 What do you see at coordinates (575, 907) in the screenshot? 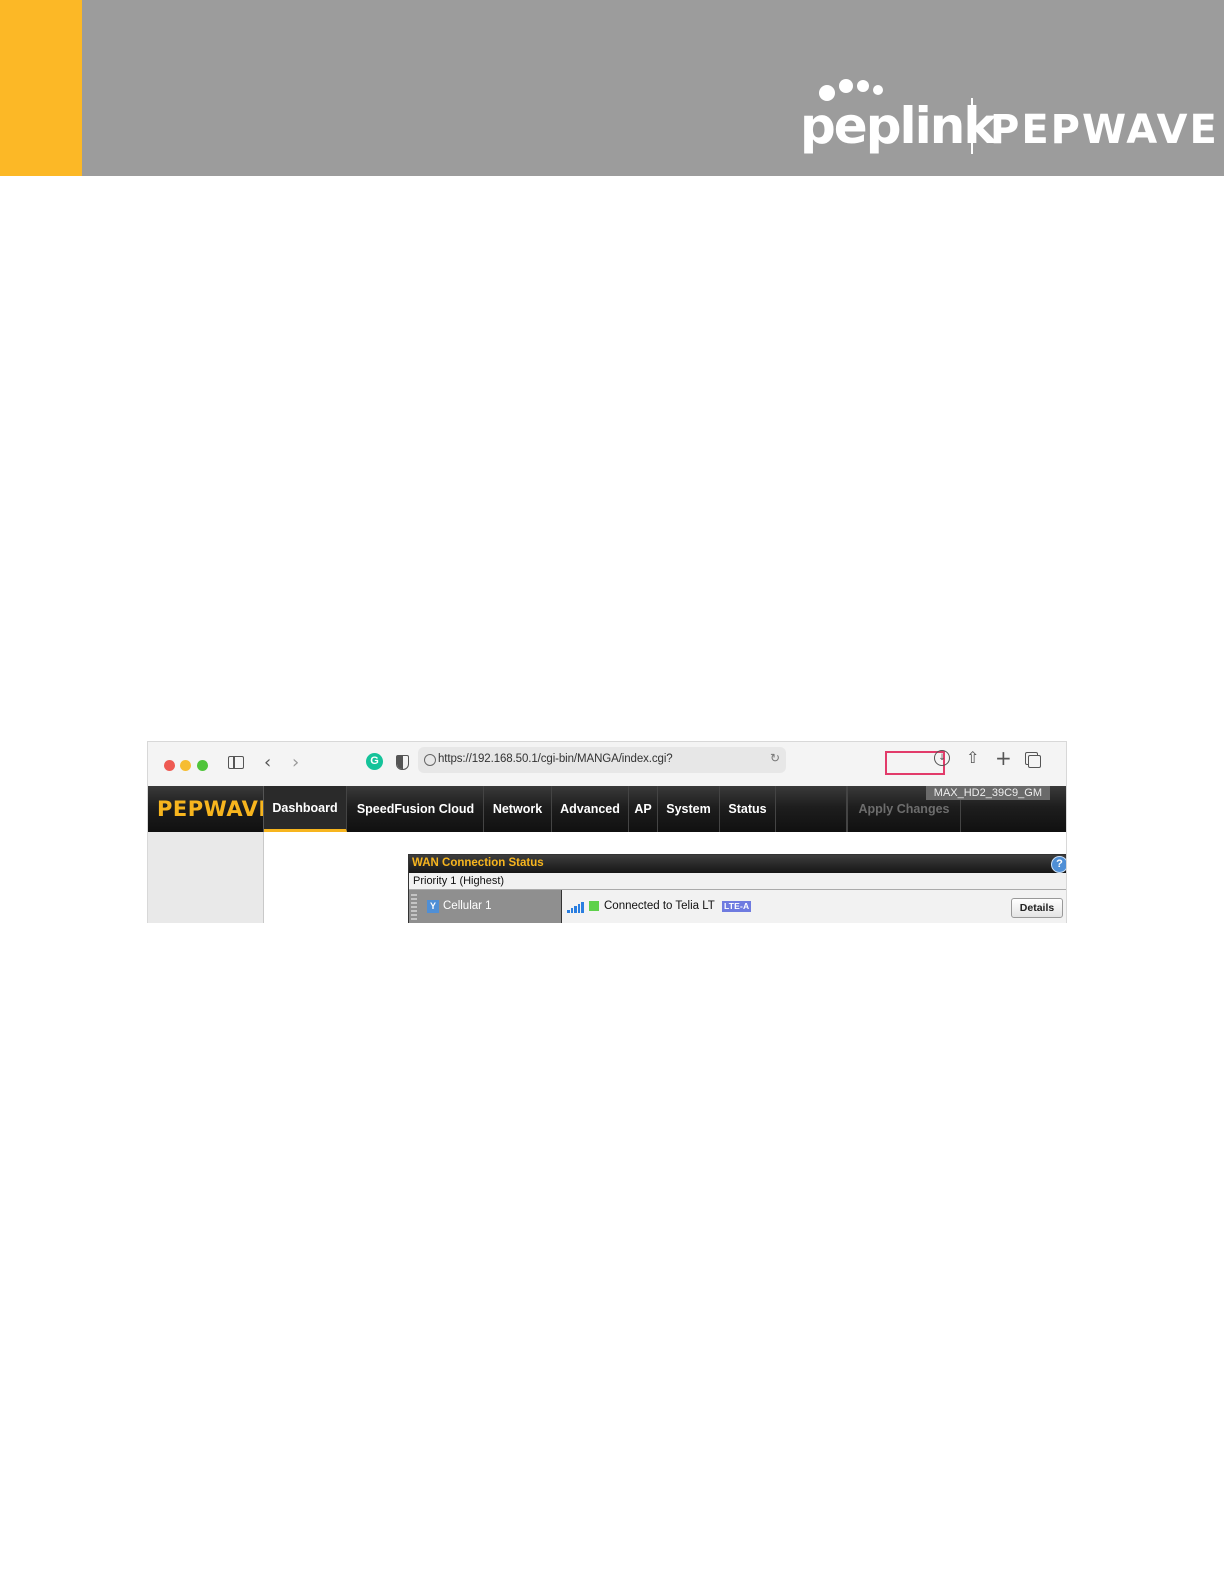
I see `signal-strength-icon` at bounding box center [575, 907].